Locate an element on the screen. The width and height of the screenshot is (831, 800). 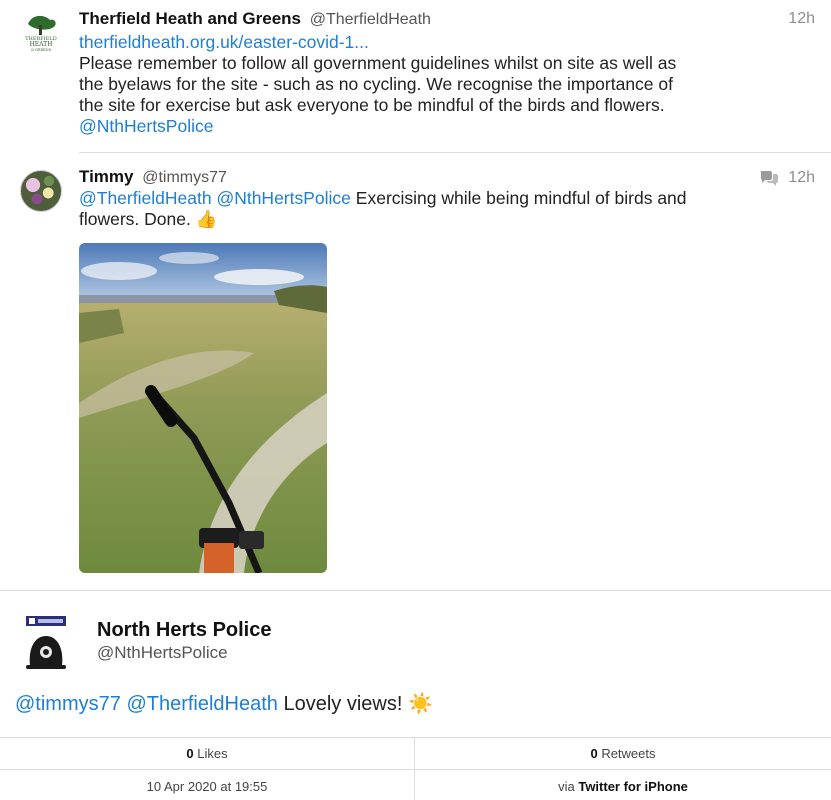
mention-link: @timmys77 is located at coordinates (68, 704).